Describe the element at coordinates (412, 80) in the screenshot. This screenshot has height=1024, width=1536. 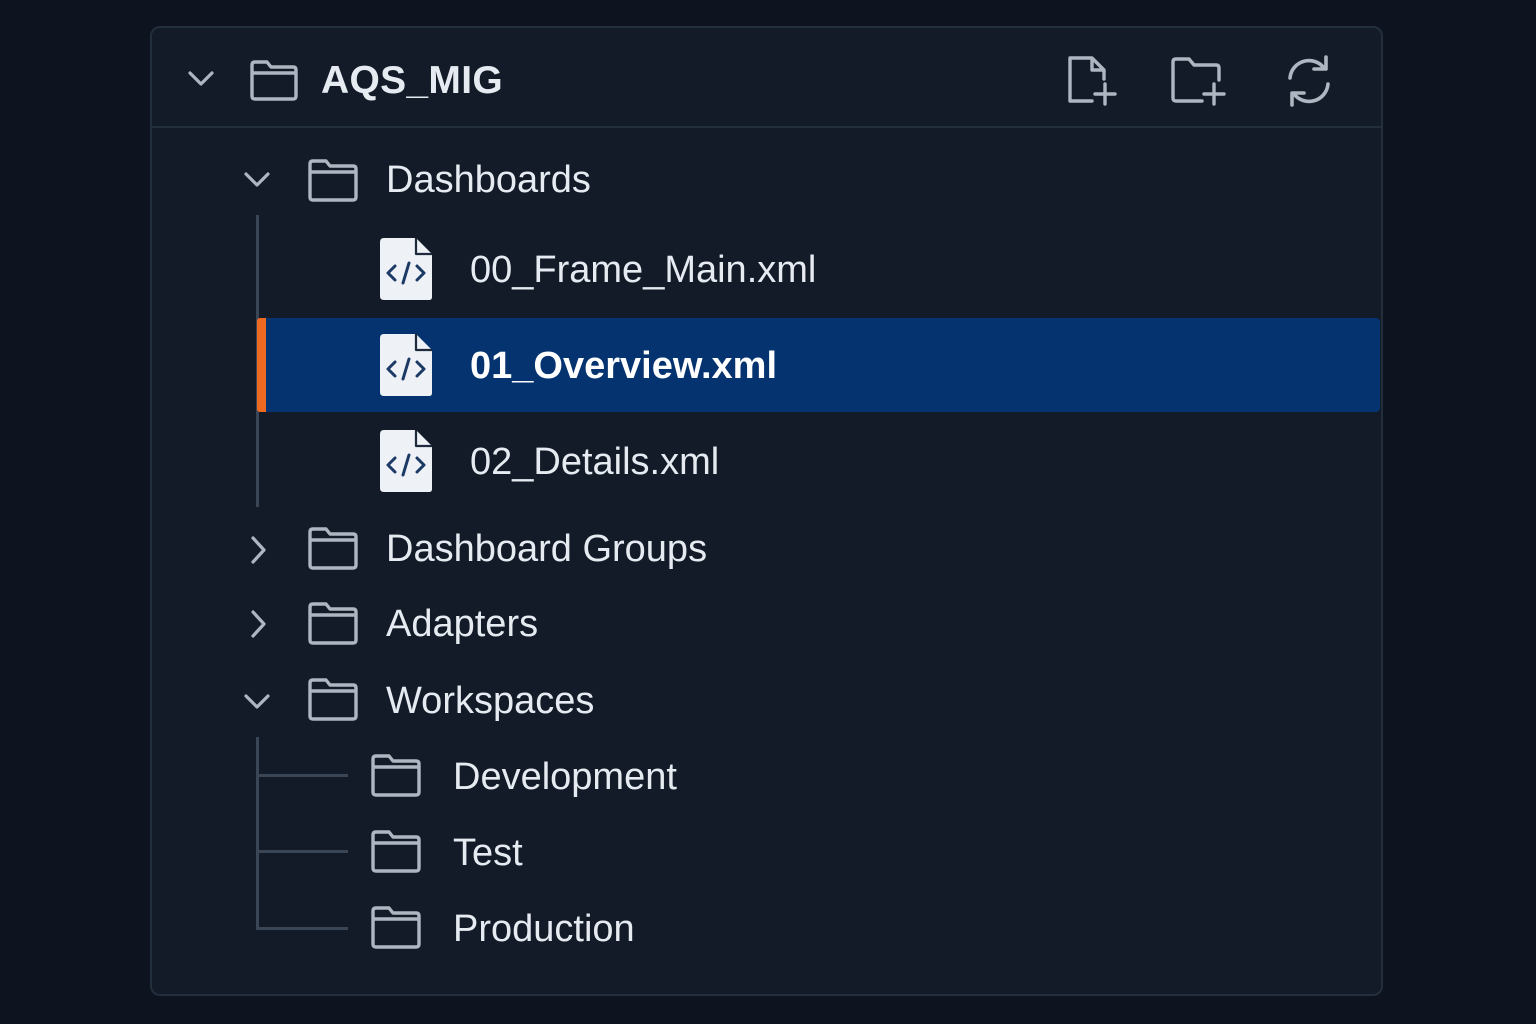
I see `root-folder-name: AQS_MIG` at that location.